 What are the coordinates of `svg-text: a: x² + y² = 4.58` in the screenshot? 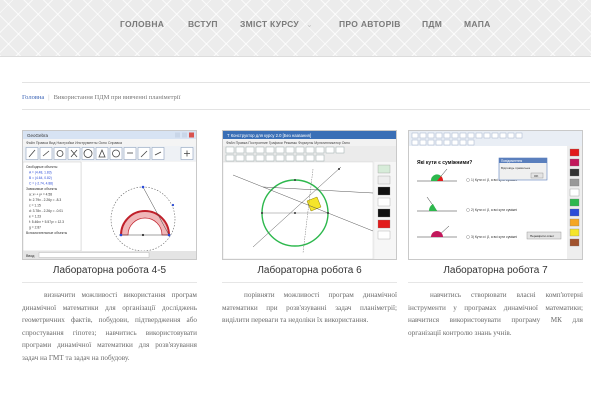 It's located at (40, 195).